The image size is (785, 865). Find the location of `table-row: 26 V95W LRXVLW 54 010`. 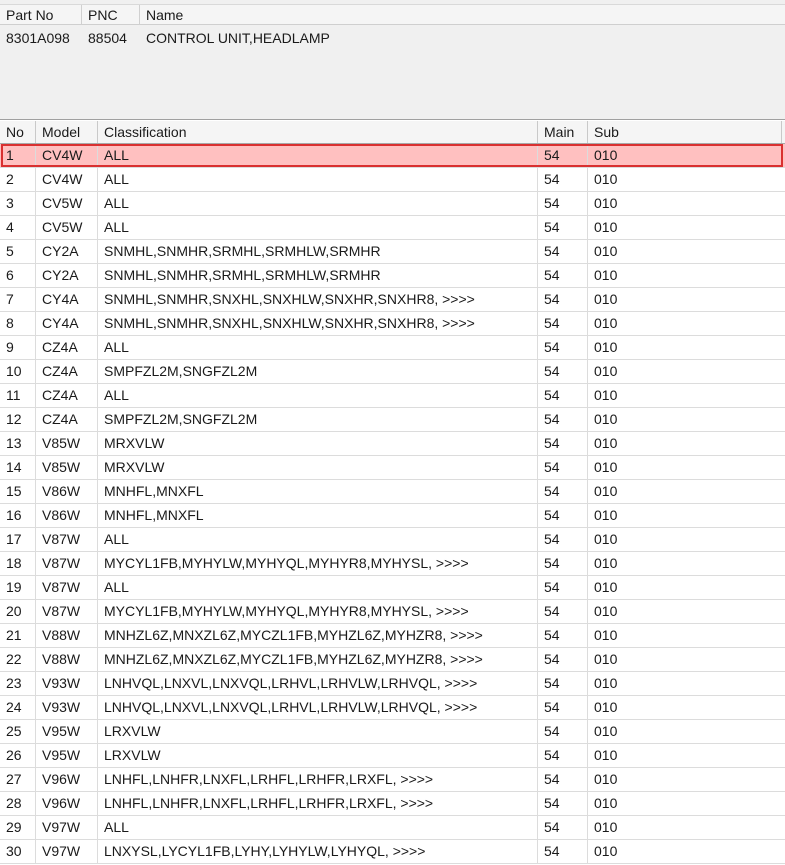

table-row: 26 V95W LRXVLW 54 010 is located at coordinates (392, 756).